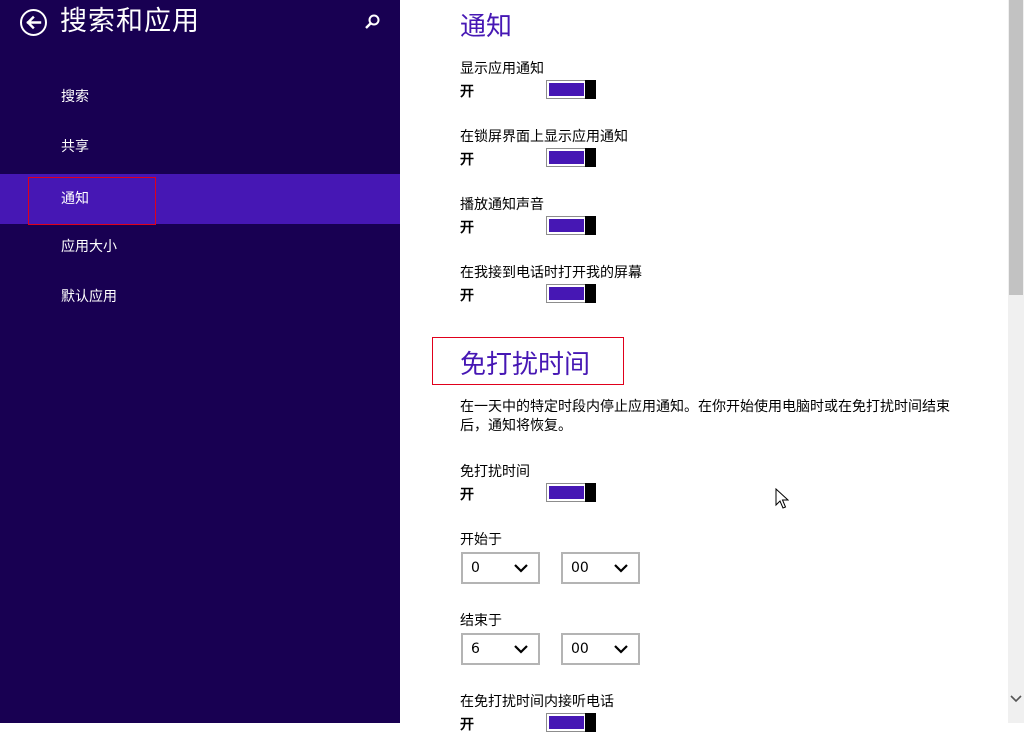  I want to click on setting-label: 在锁屏界面上显示应用通知, so click(544, 137).